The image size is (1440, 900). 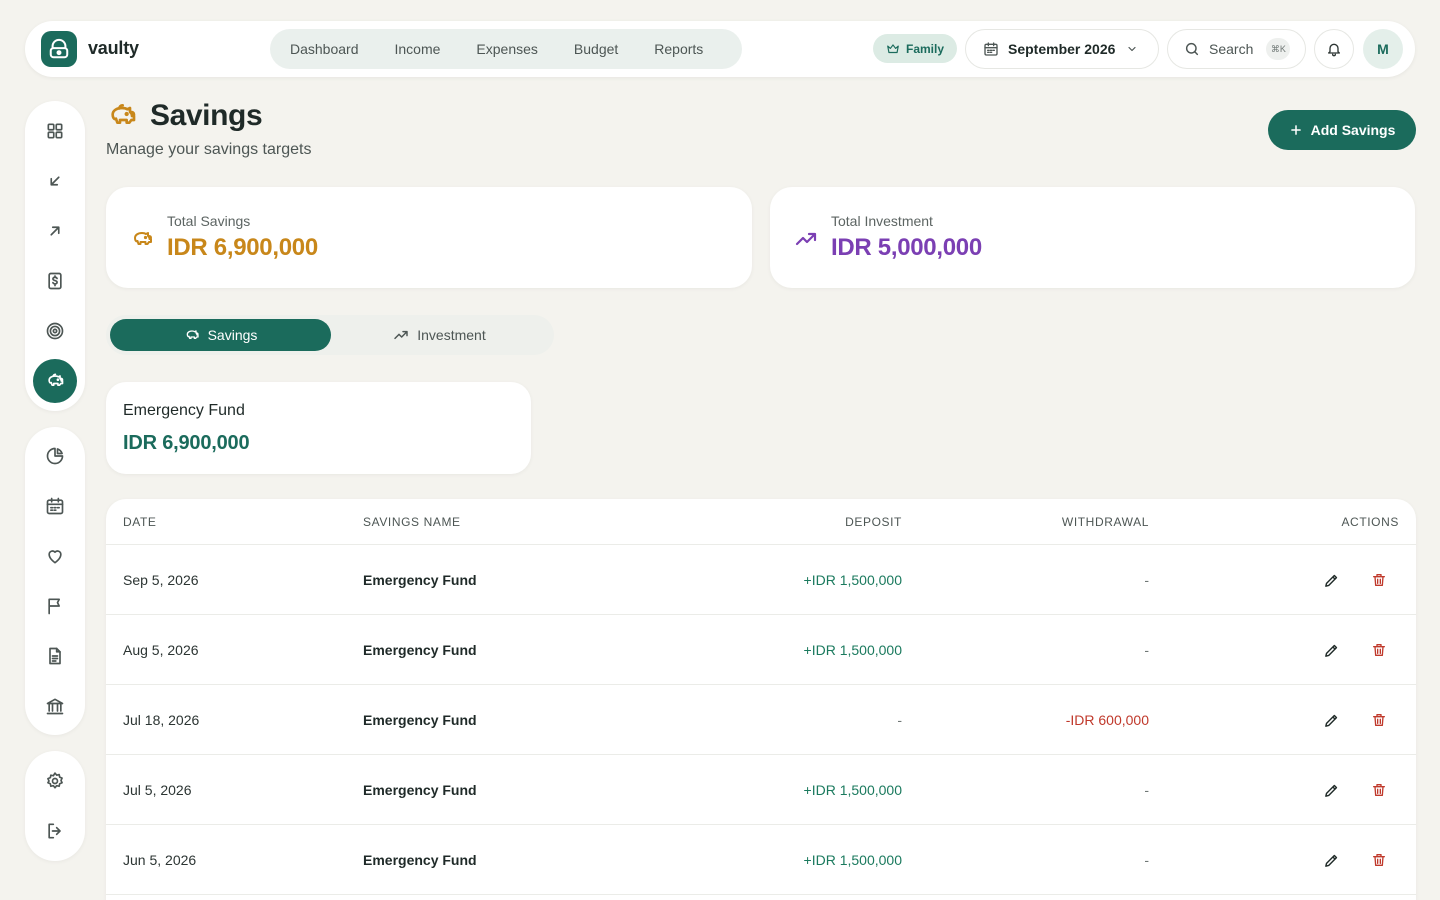 I want to click on main-nav: Dashboard Income Expenses Budget Reports, so click(x=506, y=49).